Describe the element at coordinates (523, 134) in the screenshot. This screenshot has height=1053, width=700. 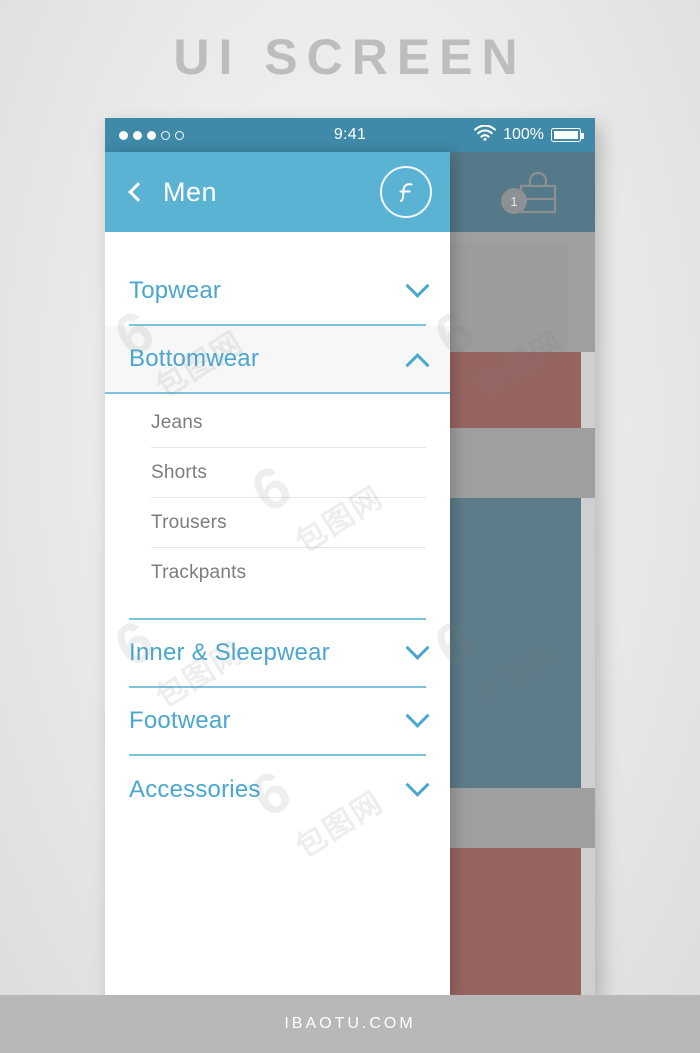
I see `battery-percent-label: 100%` at that location.